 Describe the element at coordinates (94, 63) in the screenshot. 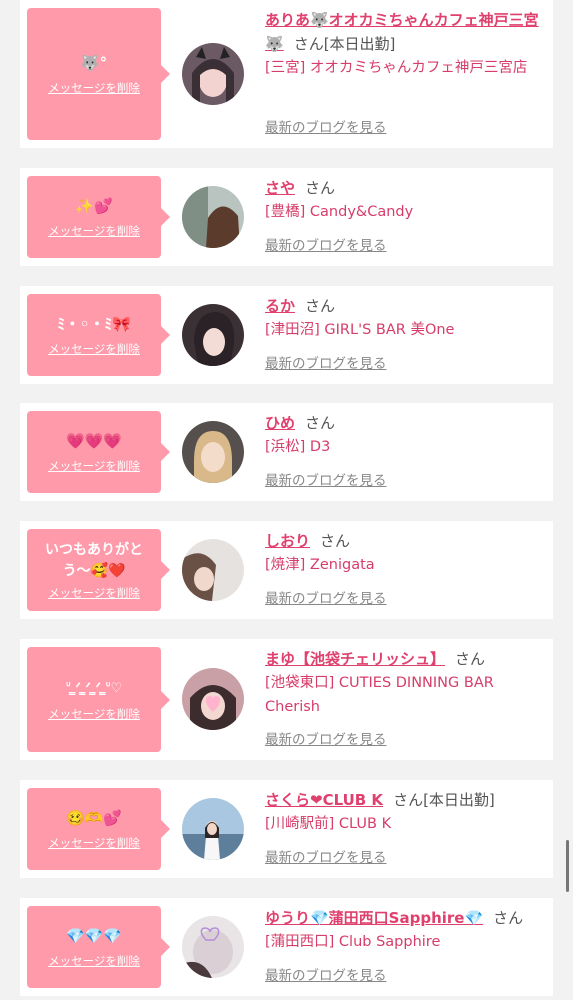

I see `message-text: 🐺°` at that location.